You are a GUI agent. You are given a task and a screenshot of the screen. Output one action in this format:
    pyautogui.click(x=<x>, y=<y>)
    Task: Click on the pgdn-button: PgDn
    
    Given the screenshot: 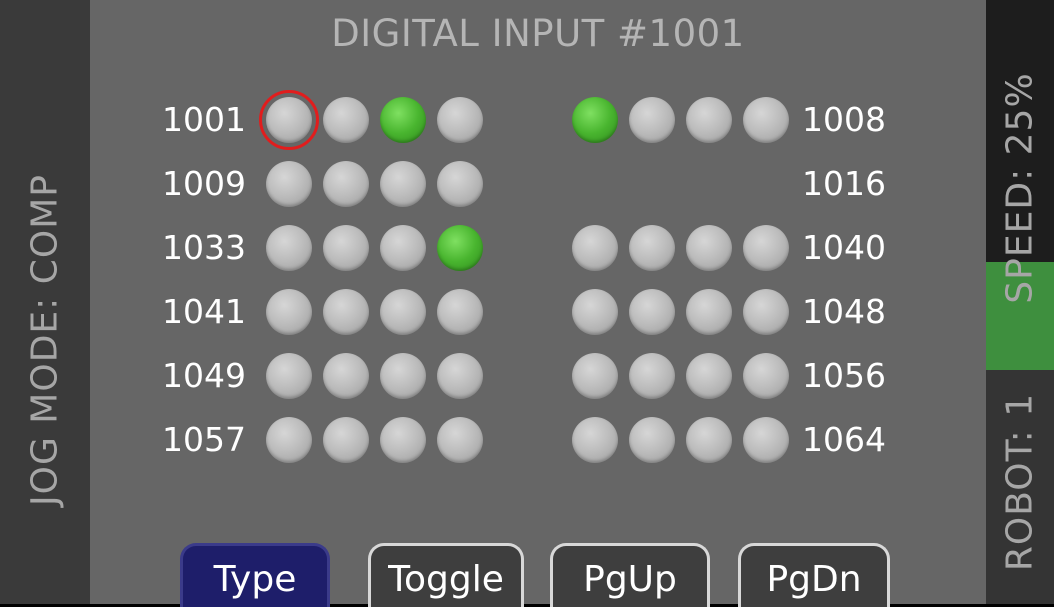 What is the action you would take?
    pyautogui.click(x=814, y=575)
    